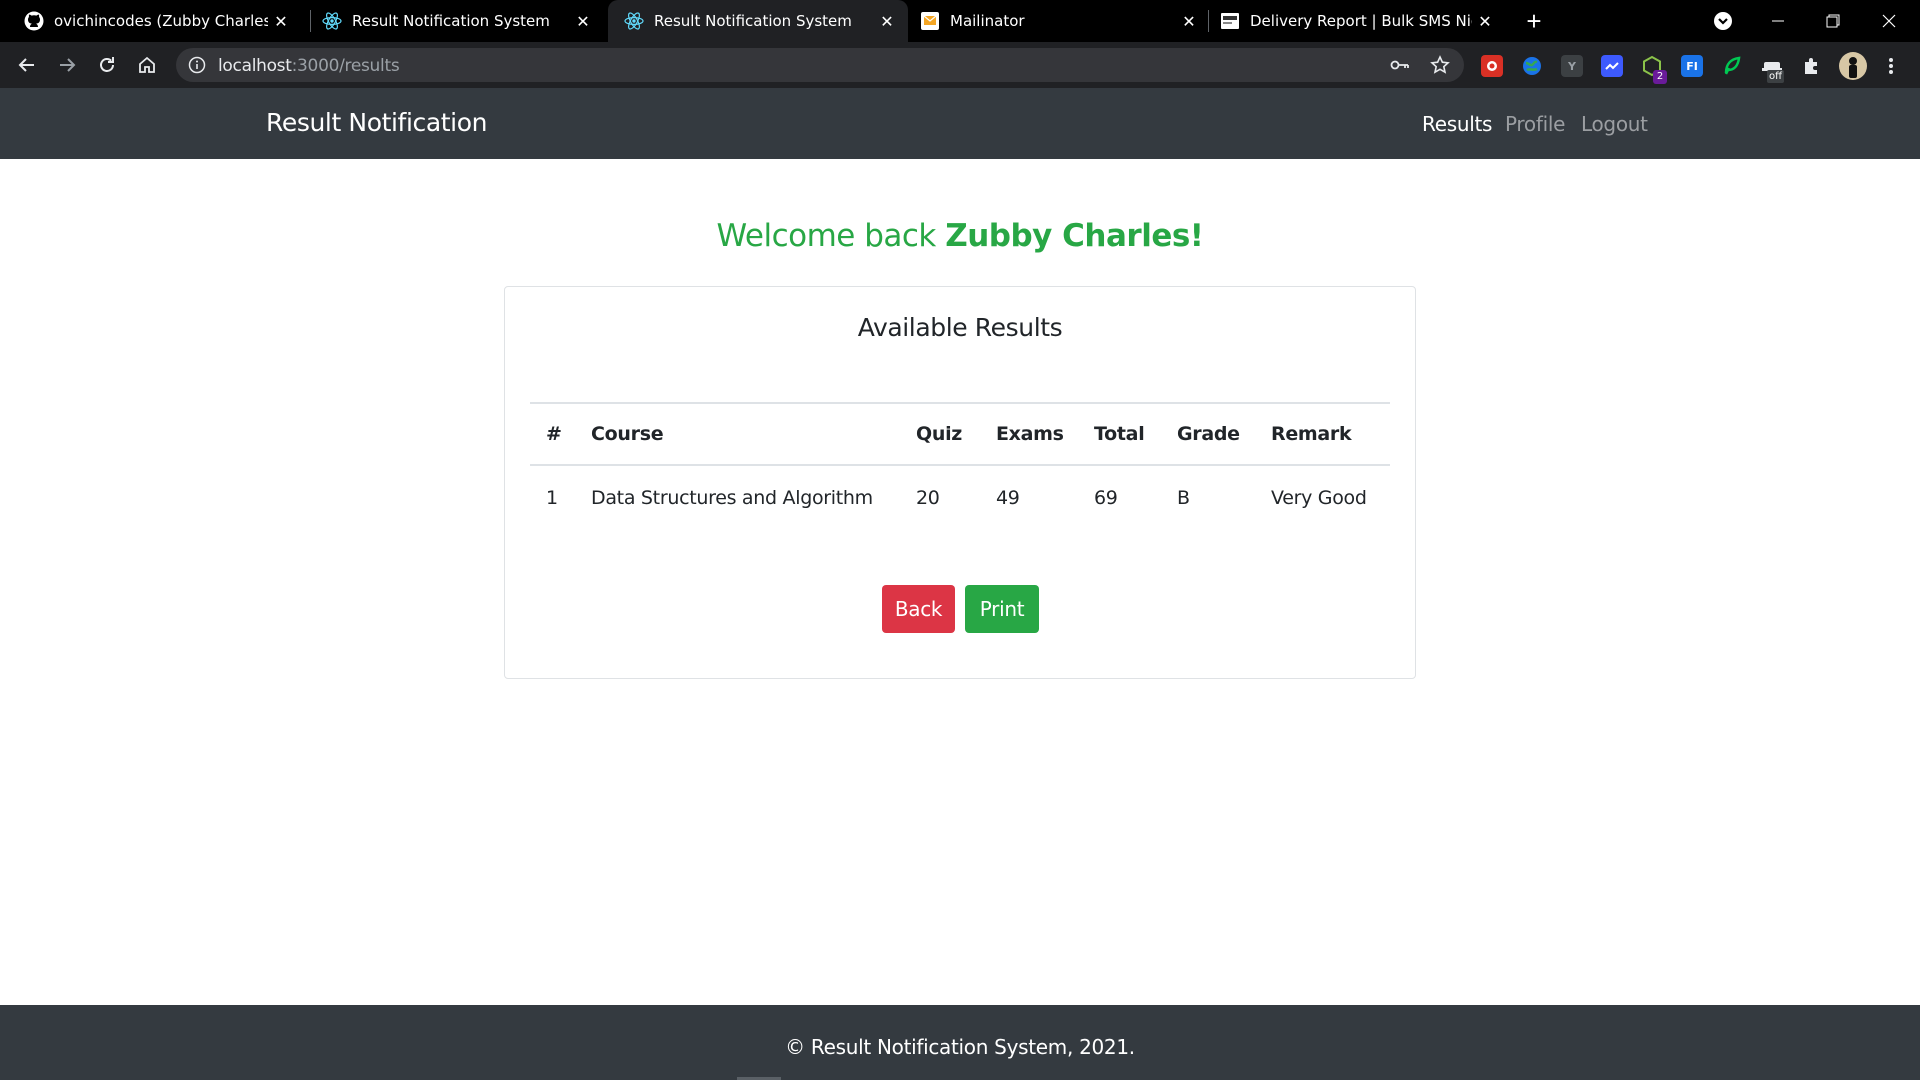 Image resolution: width=1920 pixels, height=1080 pixels. What do you see at coordinates (345, 66) in the screenshot?
I see `url-path: :3000/results` at bounding box center [345, 66].